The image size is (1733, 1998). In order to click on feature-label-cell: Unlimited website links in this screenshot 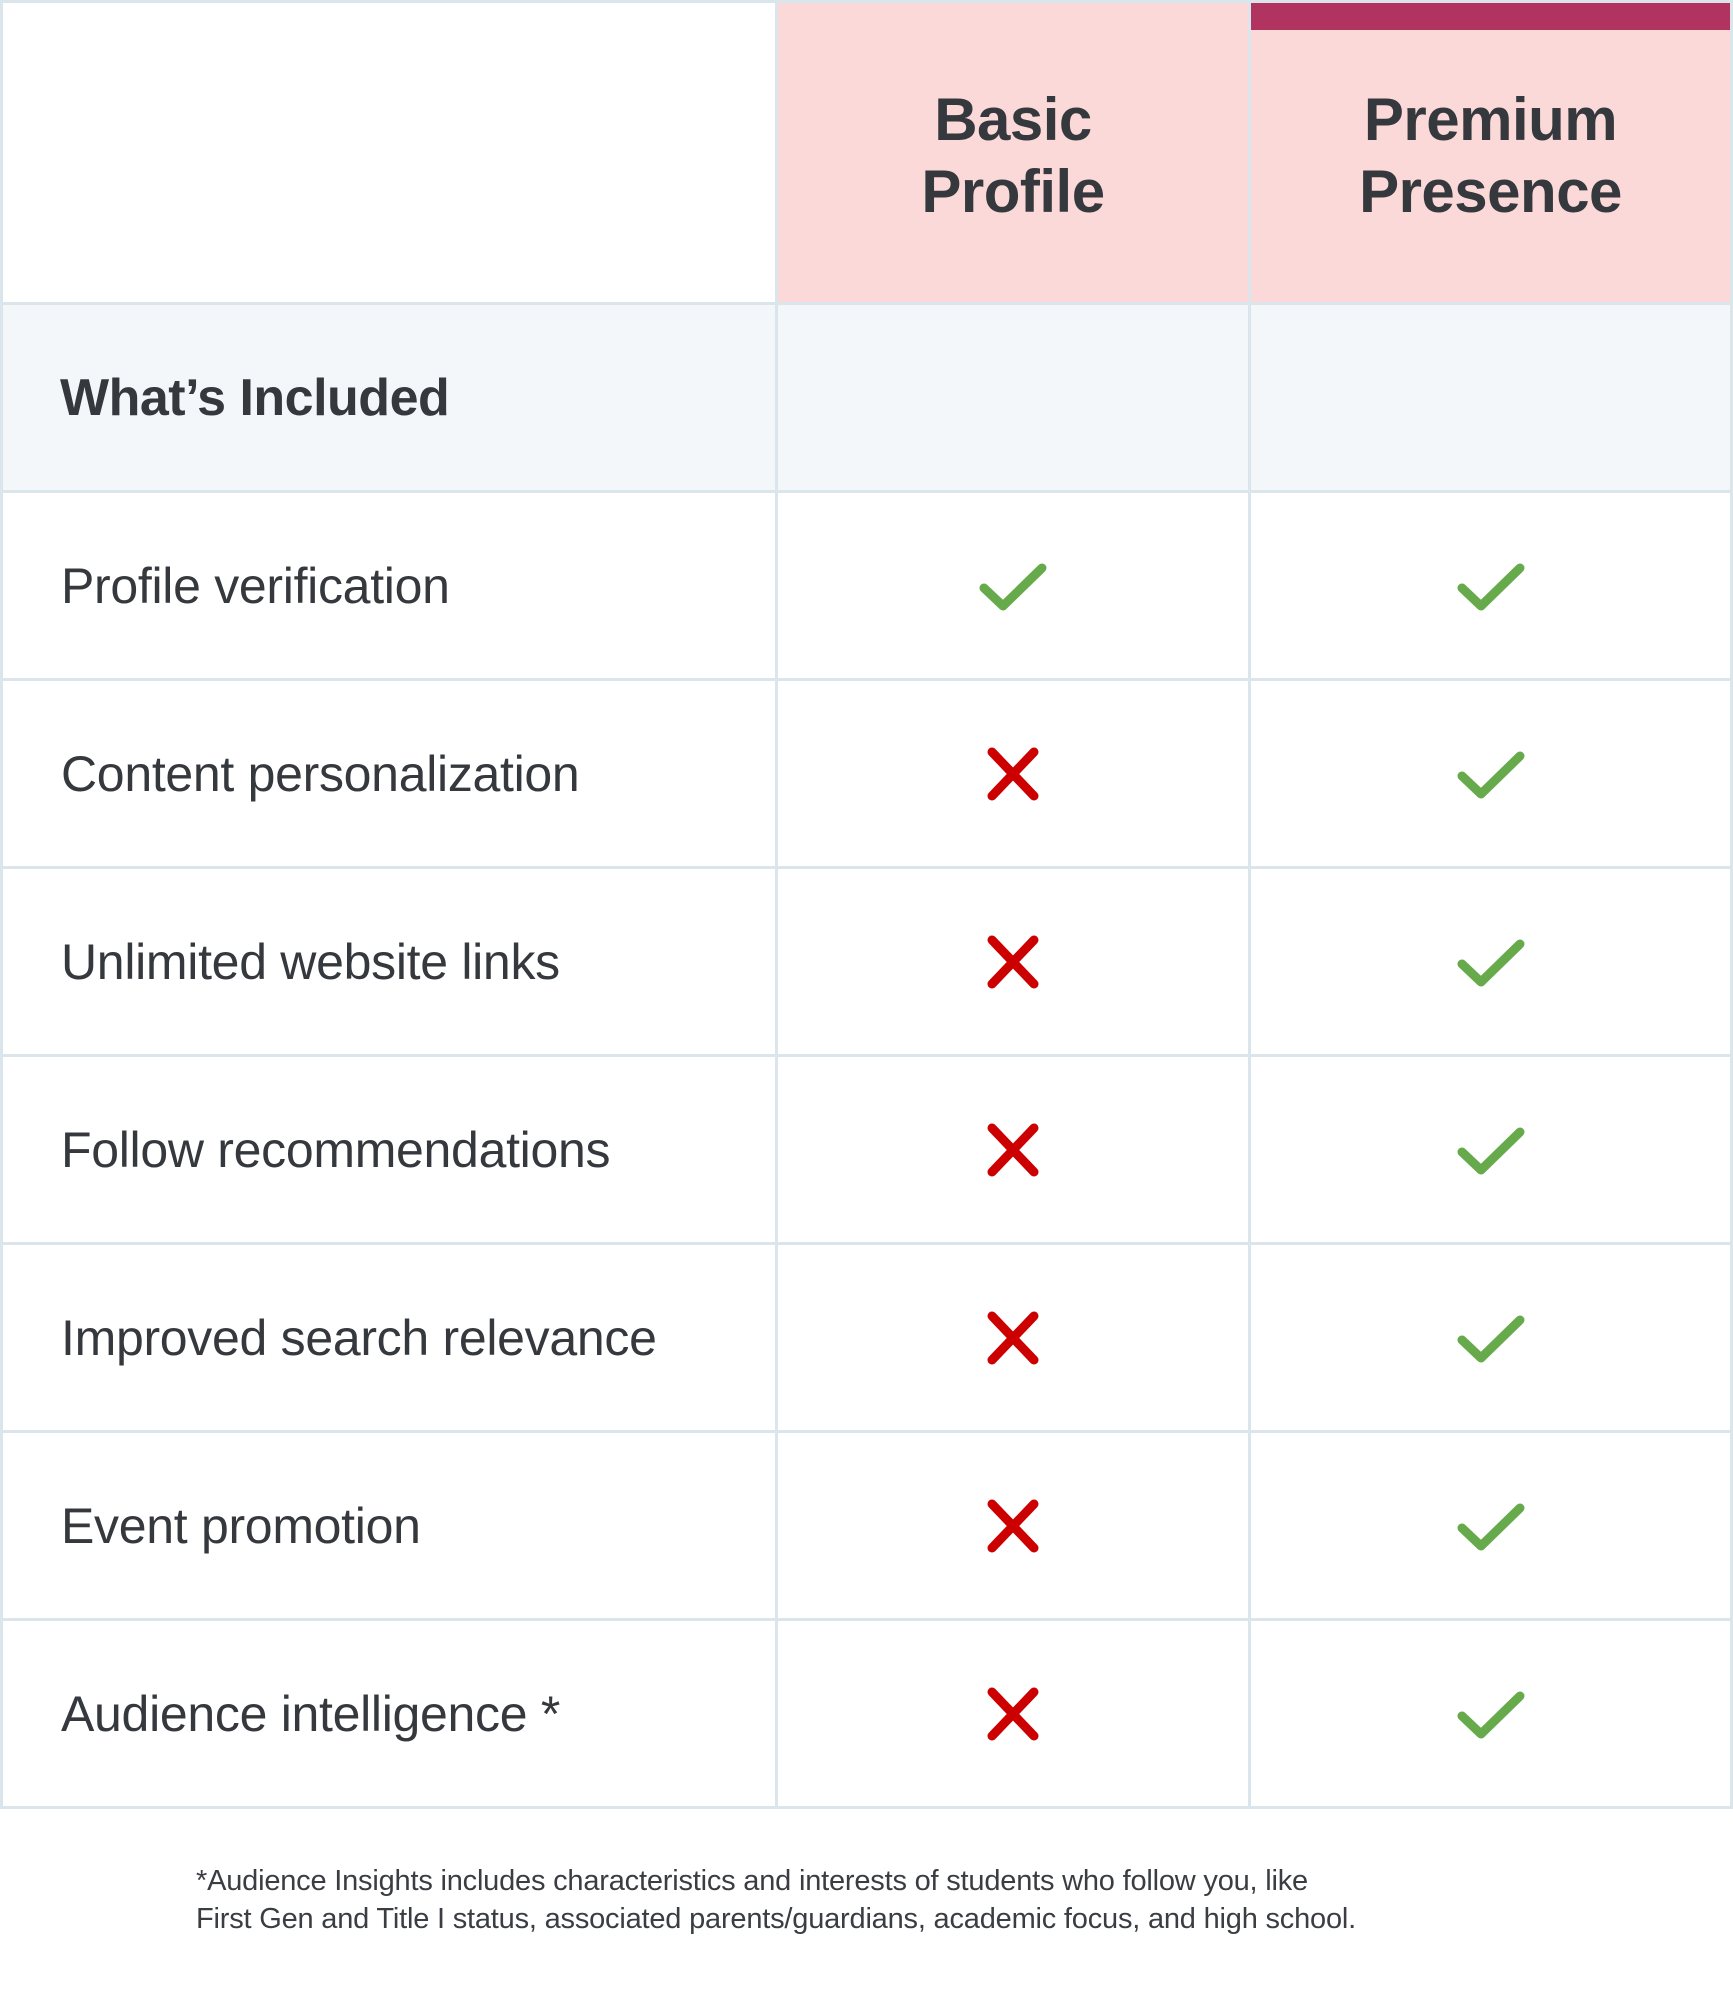, I will do `click(389, 963)`.